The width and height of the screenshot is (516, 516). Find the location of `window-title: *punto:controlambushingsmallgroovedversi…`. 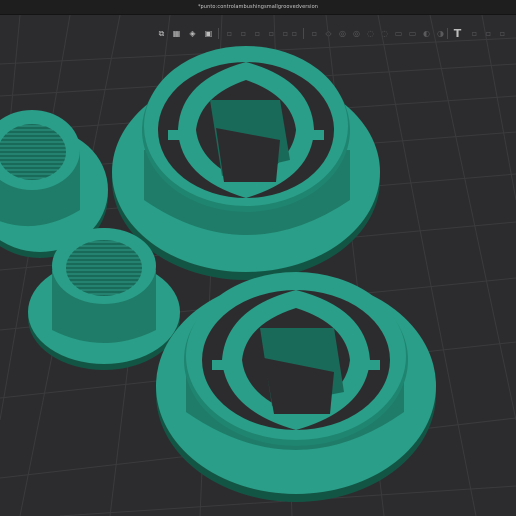

window-title: *punto:controlambushingsmallgroovedversi… is located at coordinates (258, 7).